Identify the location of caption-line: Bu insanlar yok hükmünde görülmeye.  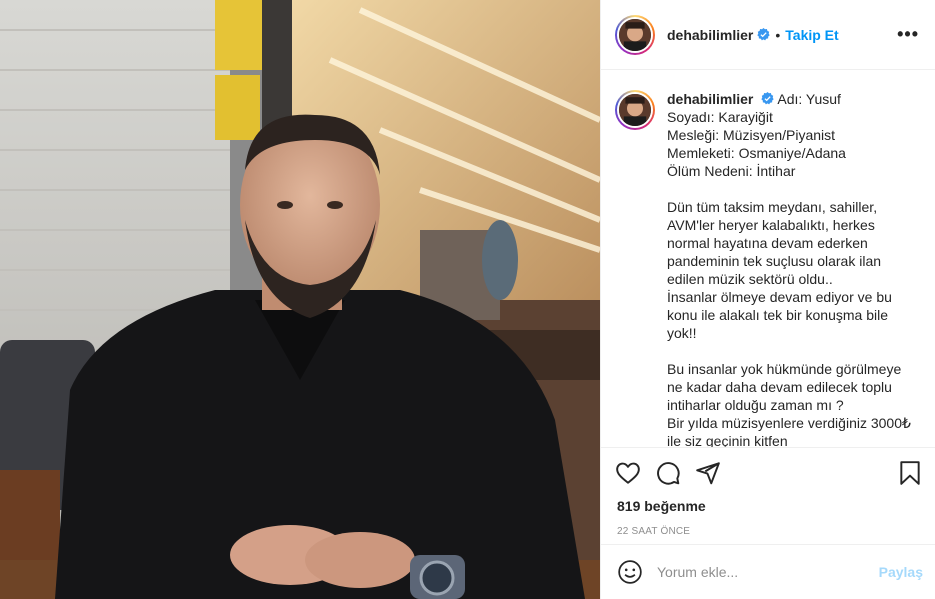
(784, 369).